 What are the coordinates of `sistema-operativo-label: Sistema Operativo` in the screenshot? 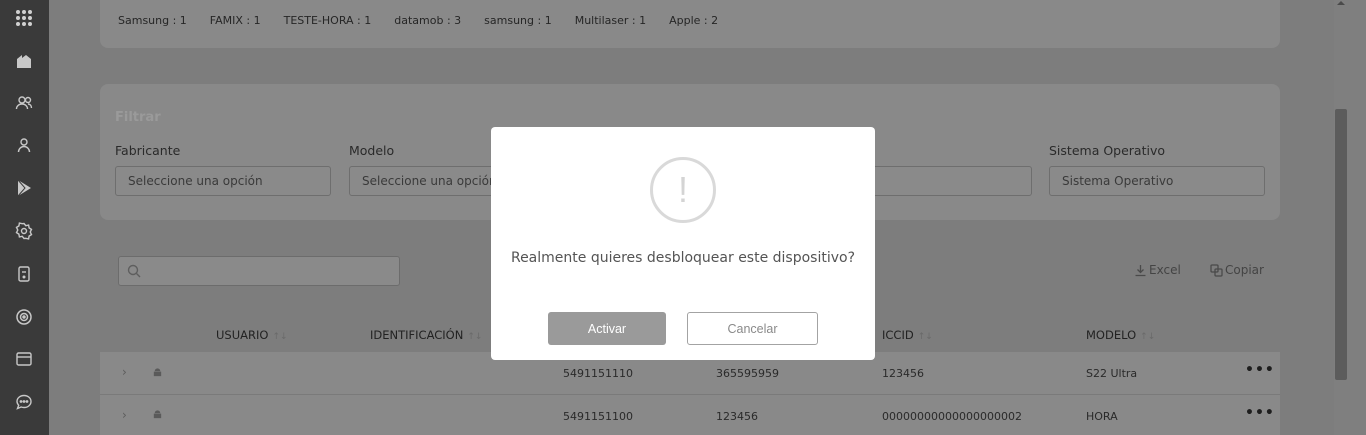 It's located at (1107, 150).